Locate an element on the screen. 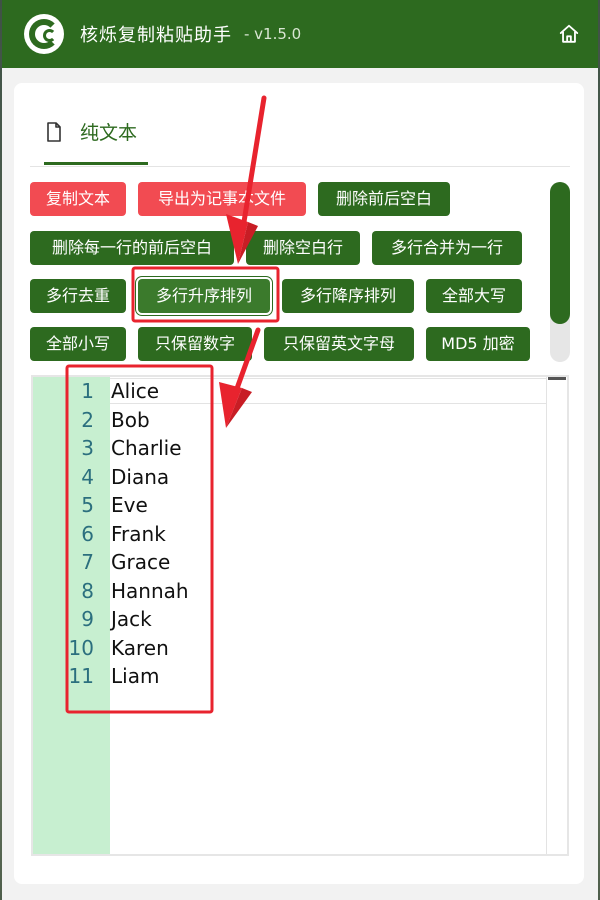  trim-whitespace-button: 删除前后空白 is located at coordinates (384, 199).